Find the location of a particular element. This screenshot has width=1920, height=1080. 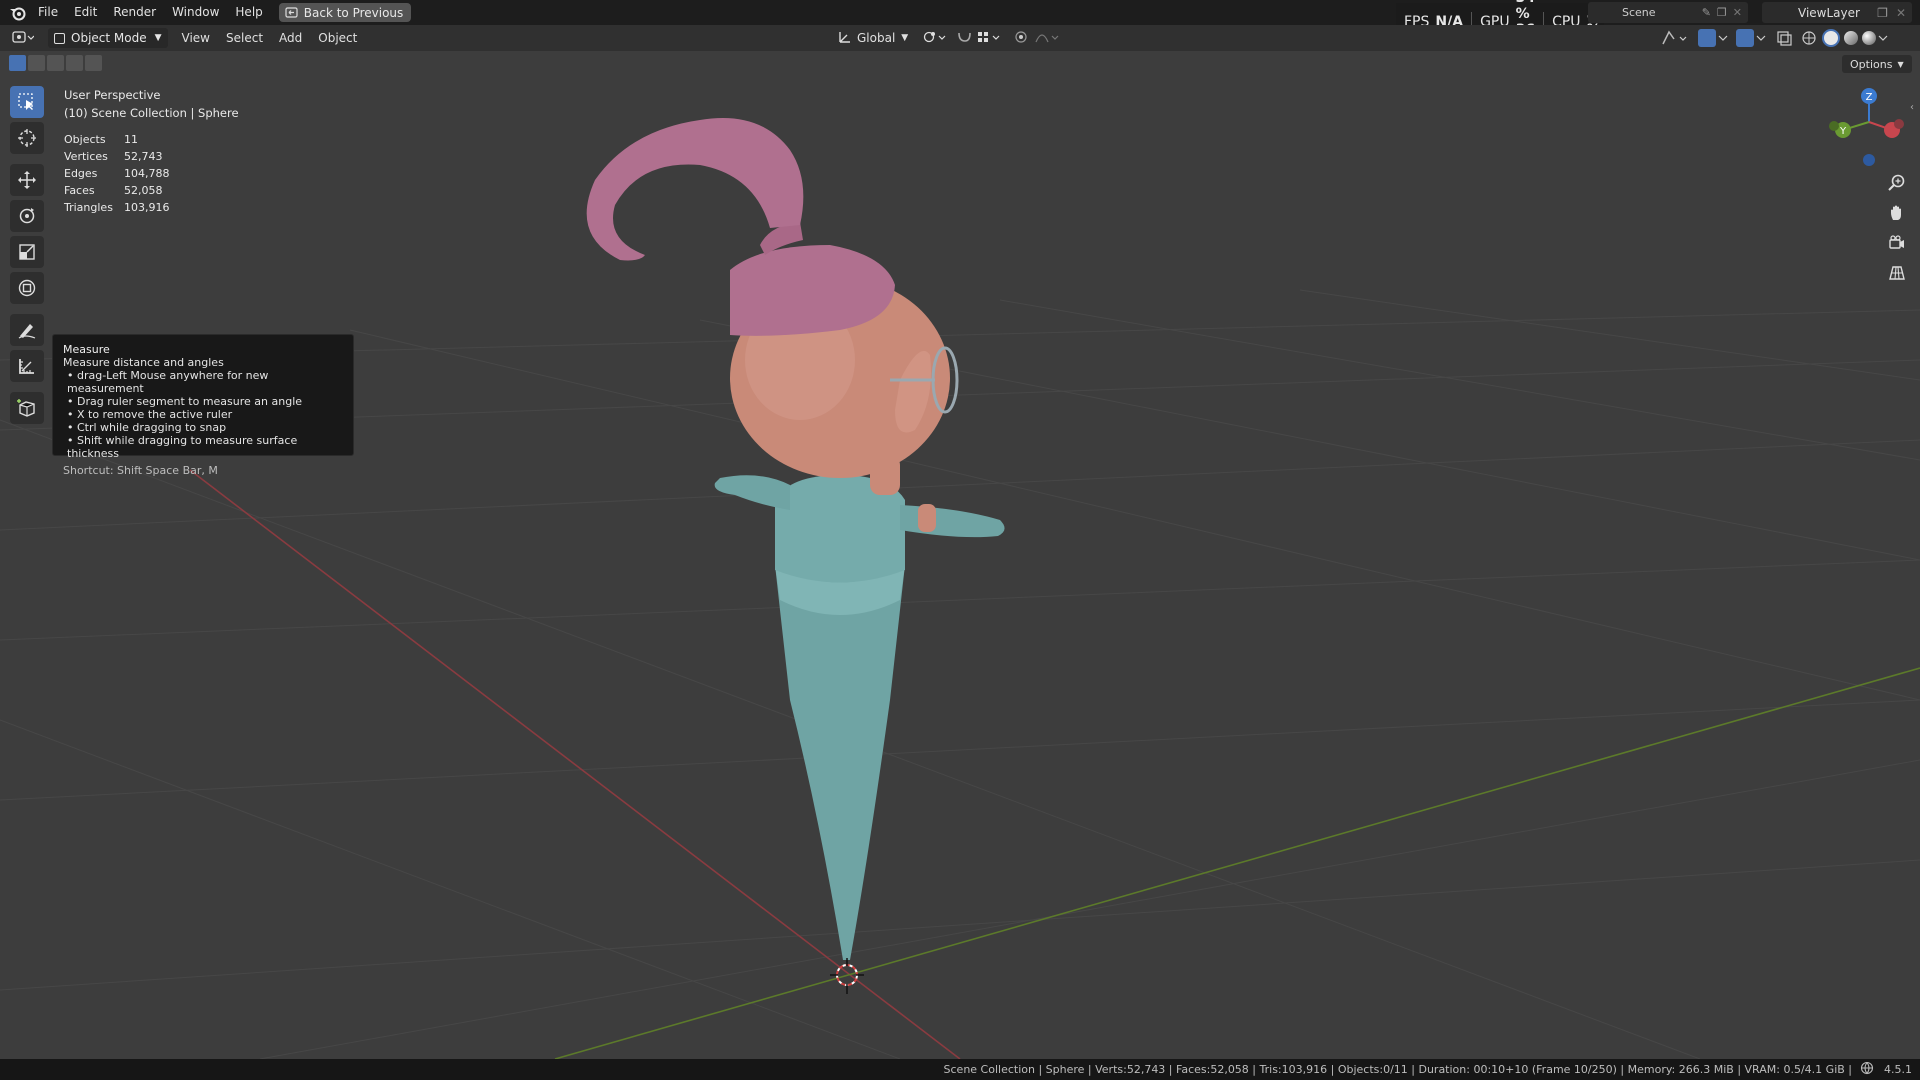

scene-selector: Scene ✎ ❐ ✕ is located at coordinates (1668, 12).